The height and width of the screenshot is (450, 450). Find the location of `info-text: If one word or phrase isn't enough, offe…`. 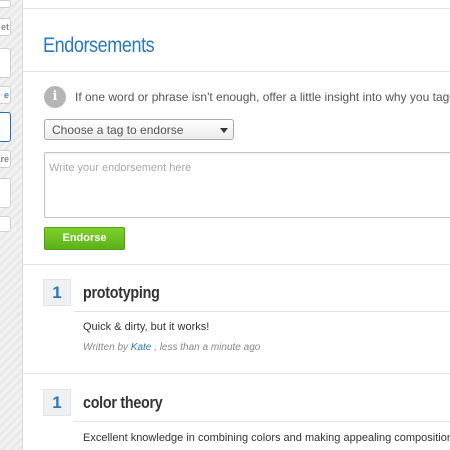

info-text: If one word or phrase isn't enough, offe… is located at coordinates (262, 97).